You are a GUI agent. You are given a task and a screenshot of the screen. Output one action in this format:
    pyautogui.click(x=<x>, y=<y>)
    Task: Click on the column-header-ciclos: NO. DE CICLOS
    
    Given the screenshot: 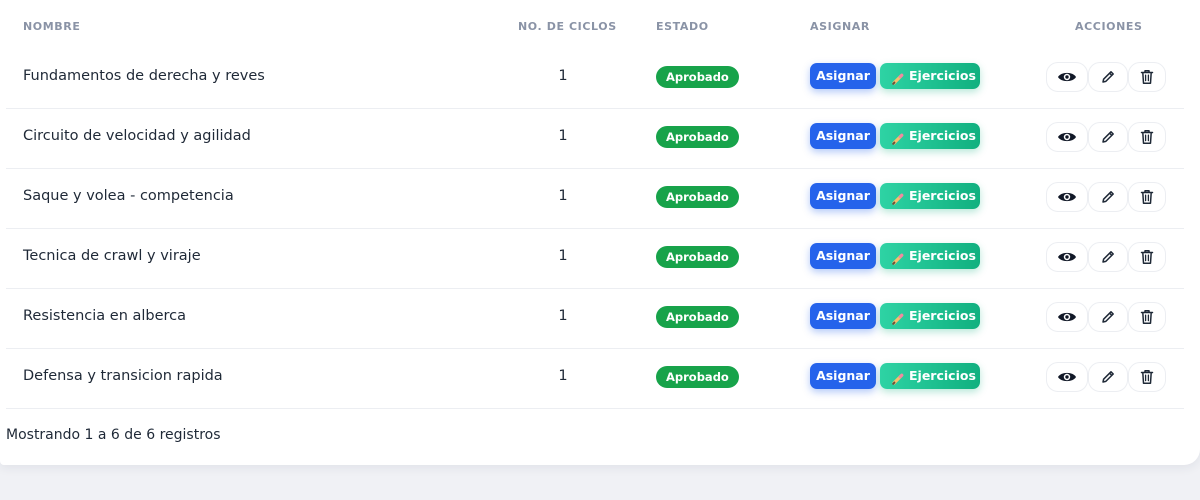 What is the action you would take?
    pyautogui.click(x=567, y=26)
    